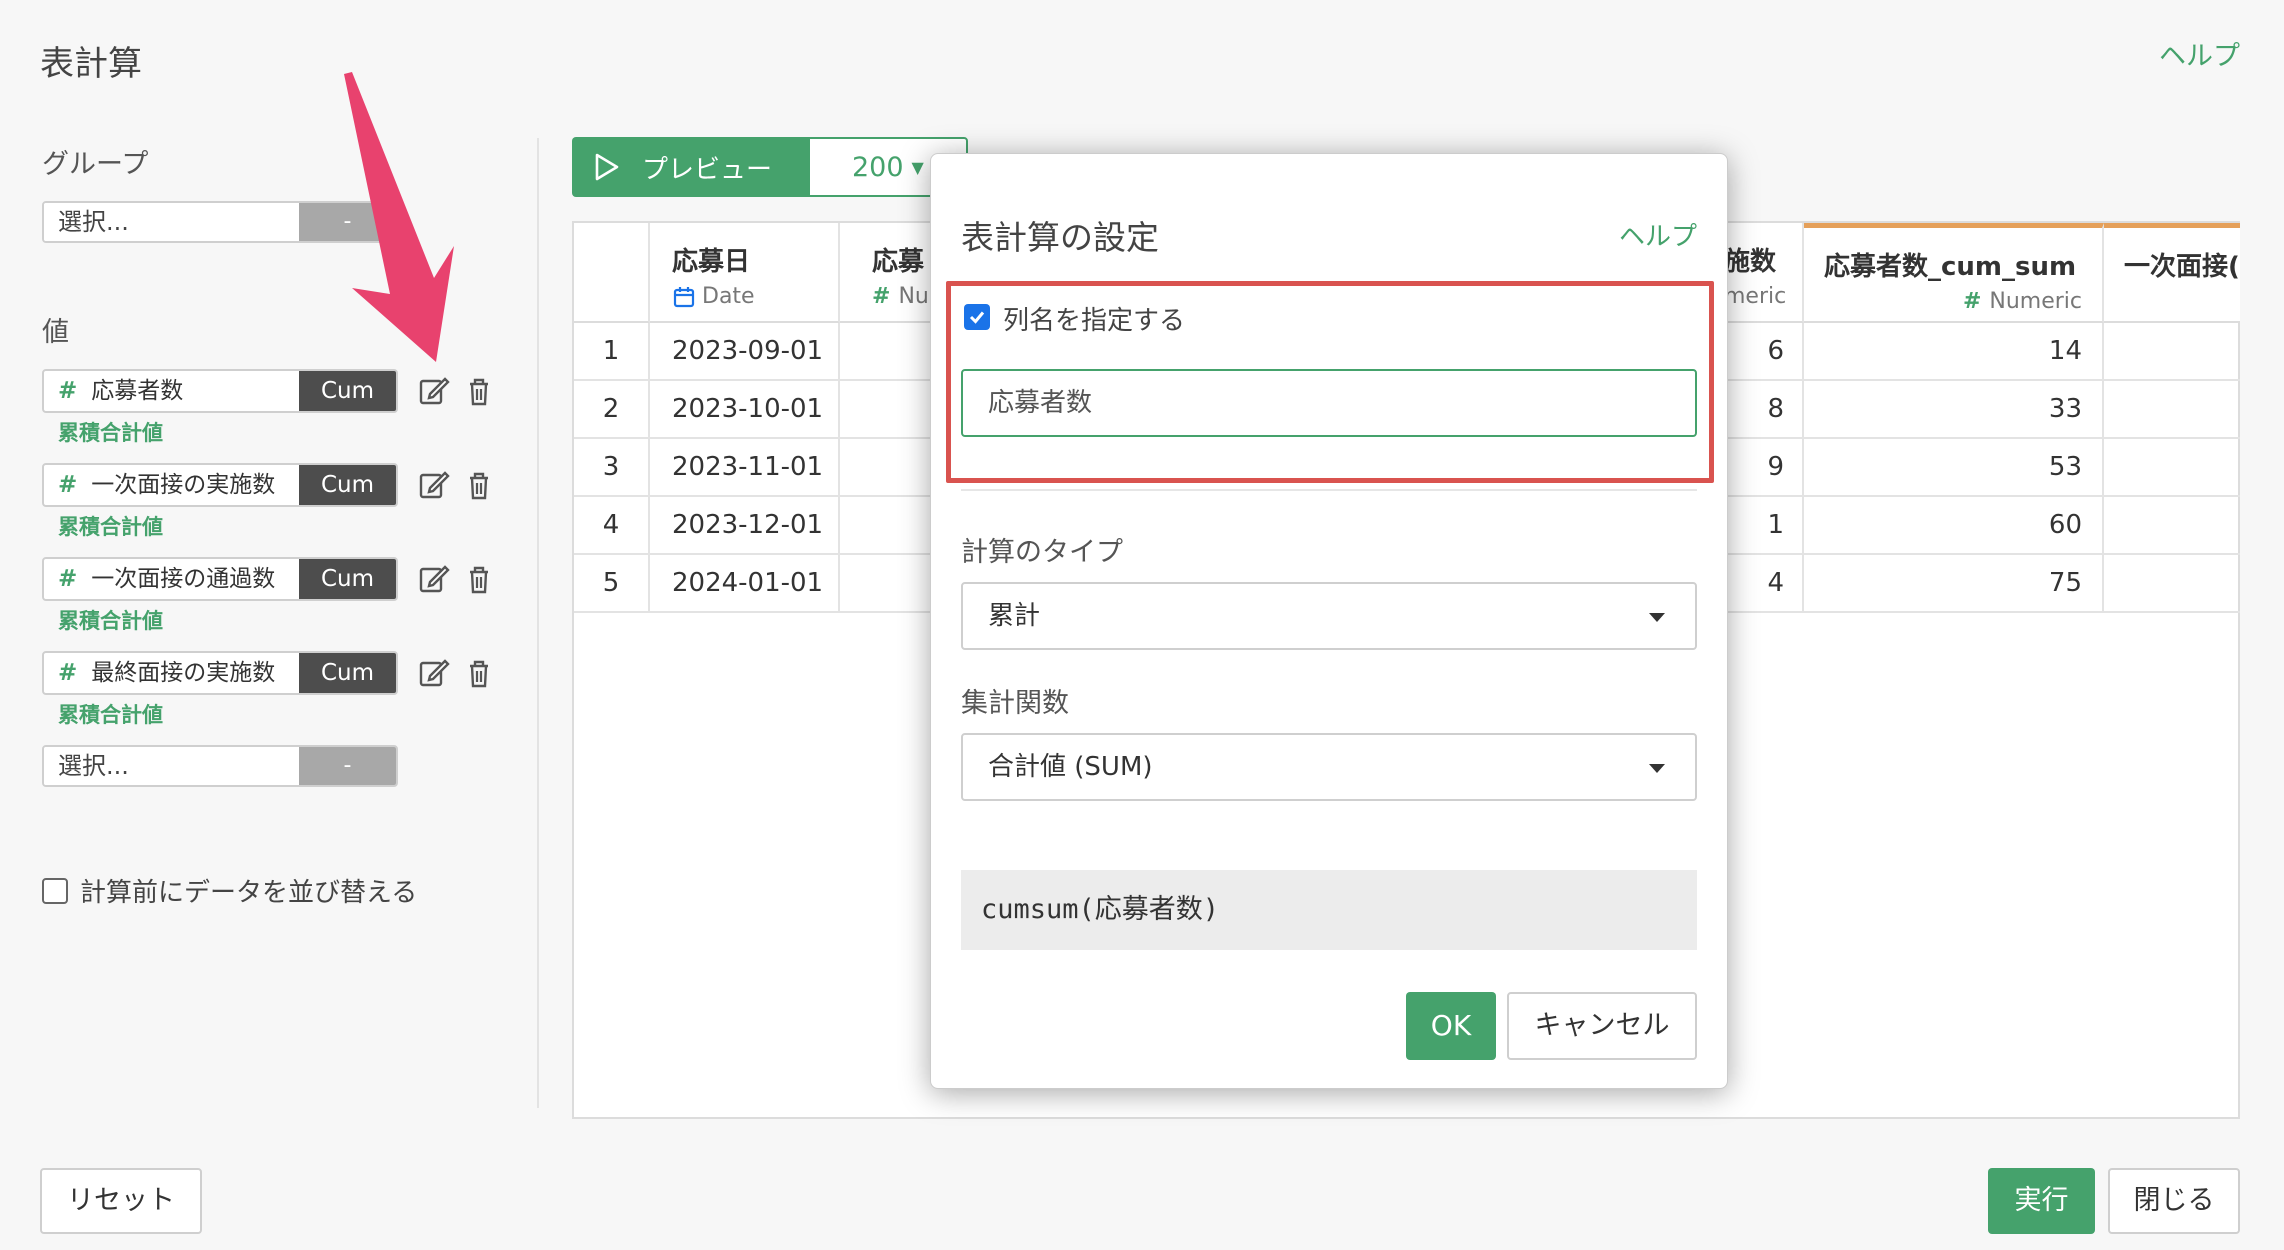 The width and height of the screenshot is (2284, 1250). I want to click on chevron-down-icon: ▼, so click(917, 167).